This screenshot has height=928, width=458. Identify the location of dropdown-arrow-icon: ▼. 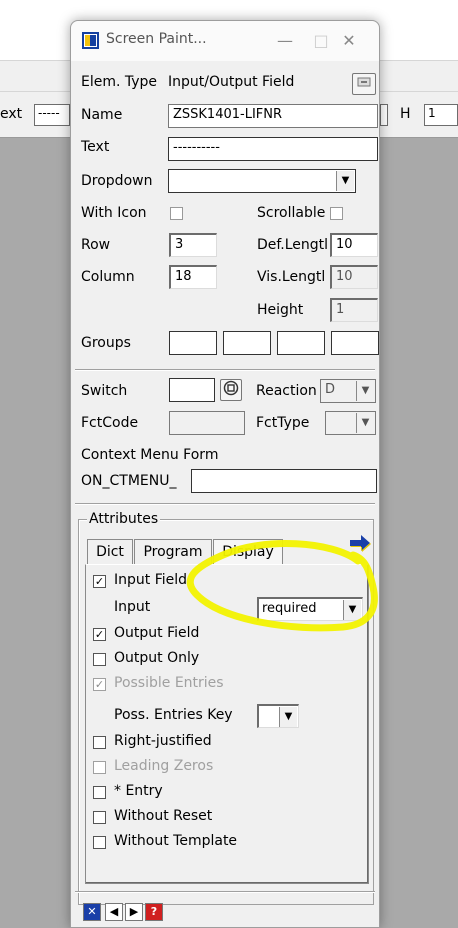
(345, 181).